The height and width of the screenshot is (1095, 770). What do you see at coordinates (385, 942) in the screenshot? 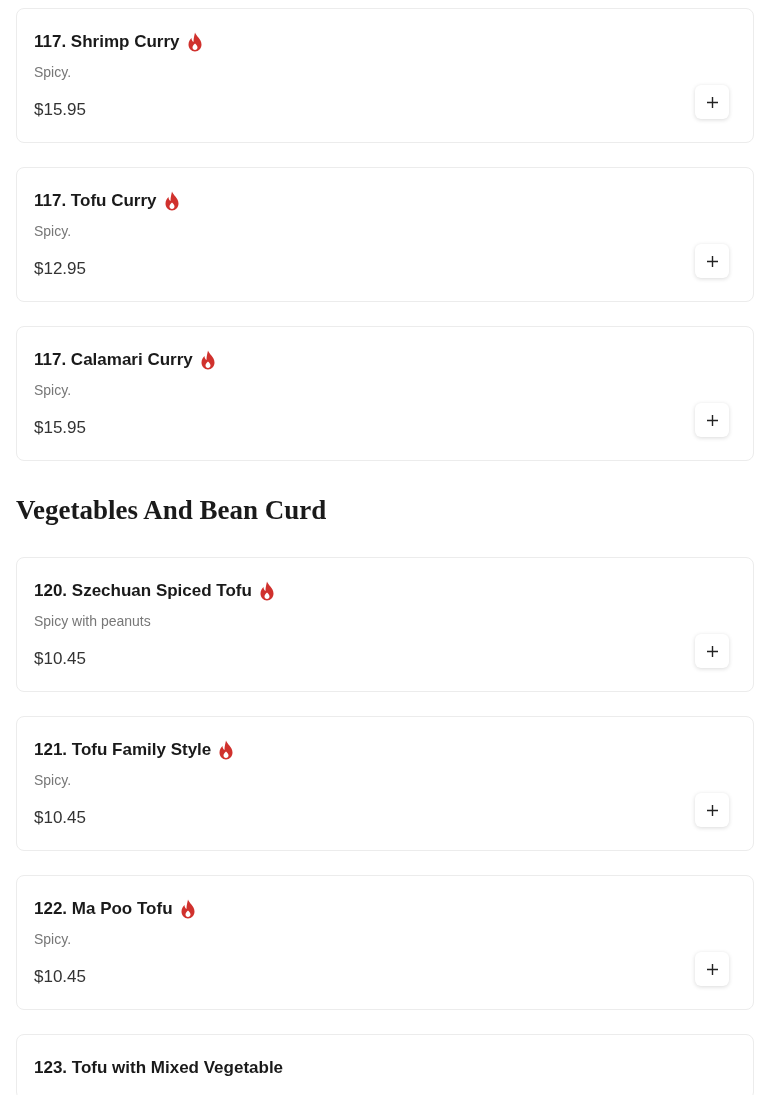
I see `menu-item-card: 122. Ma Poo Tofu Spicy. $10.45` at bounding box center [385, 942].